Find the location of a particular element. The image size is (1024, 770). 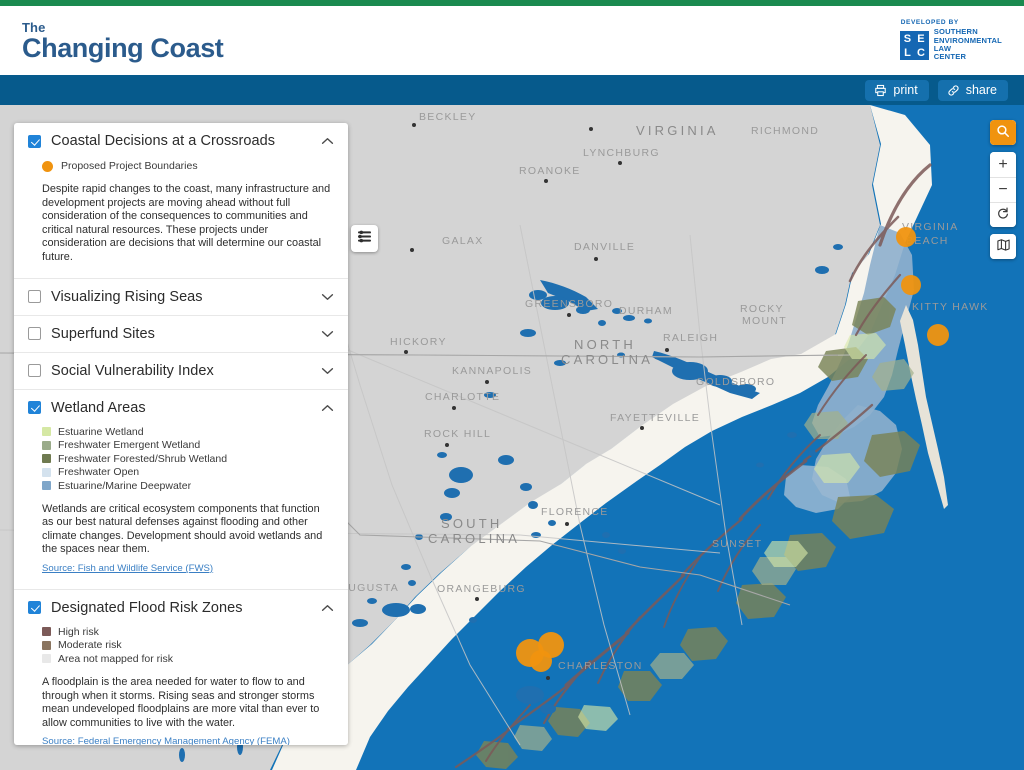

selc-monogram-icon: S E L C is located at coordinates (914, 45).